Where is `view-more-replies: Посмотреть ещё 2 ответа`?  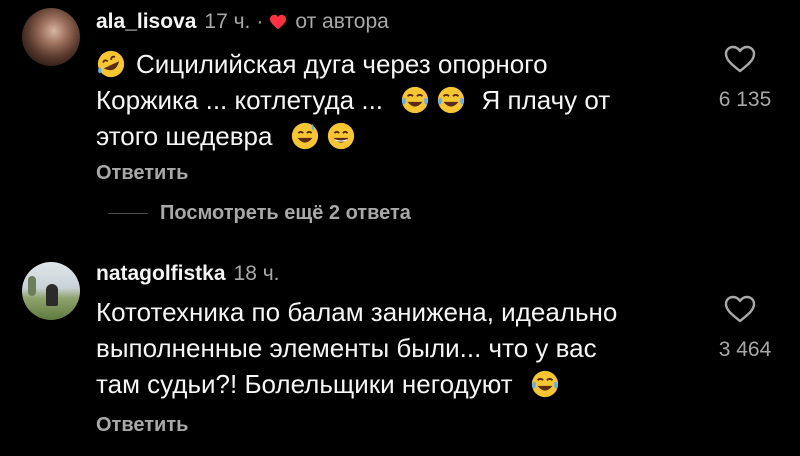
view-more-replies: Посмотреть ещё 2 ответа is located at coordinates (259, 213).